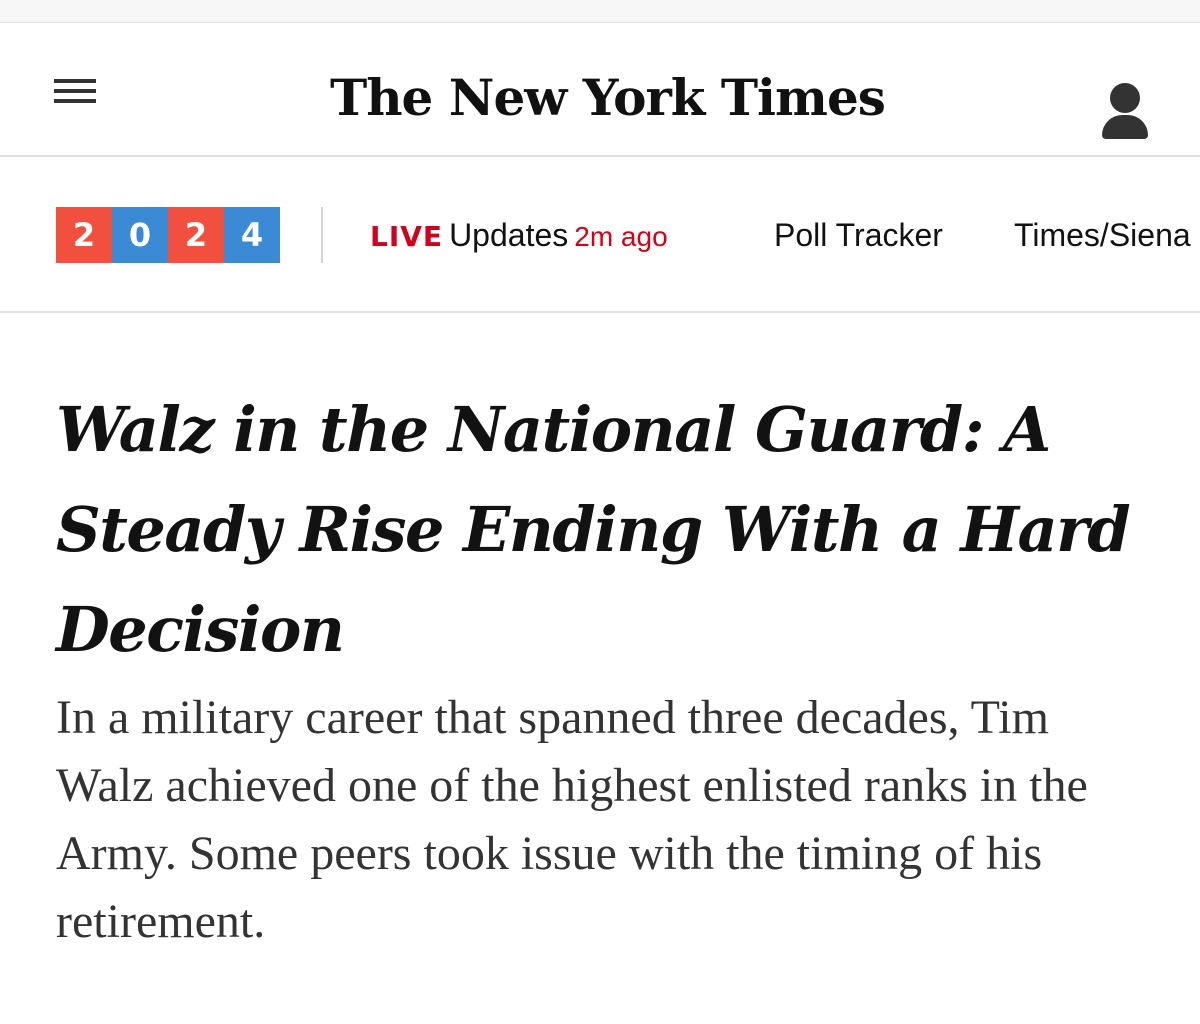 The width and height of the screenshot is (1200, 1024). I want to click on poll-tracker-link: Poll Tracker, so click(858, 235).